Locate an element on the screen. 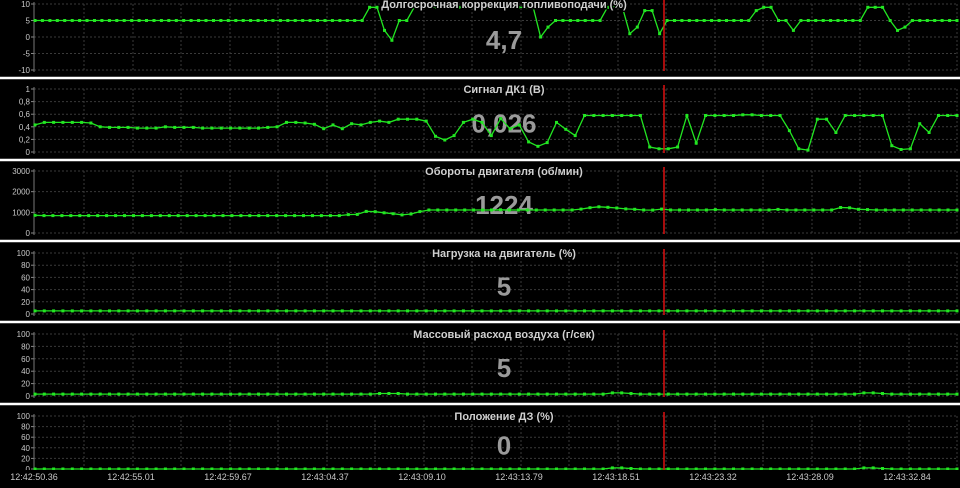 The height and width of the screenshot is (488, 960). y-tick-label: 40 is located at coordinates (25, 290).